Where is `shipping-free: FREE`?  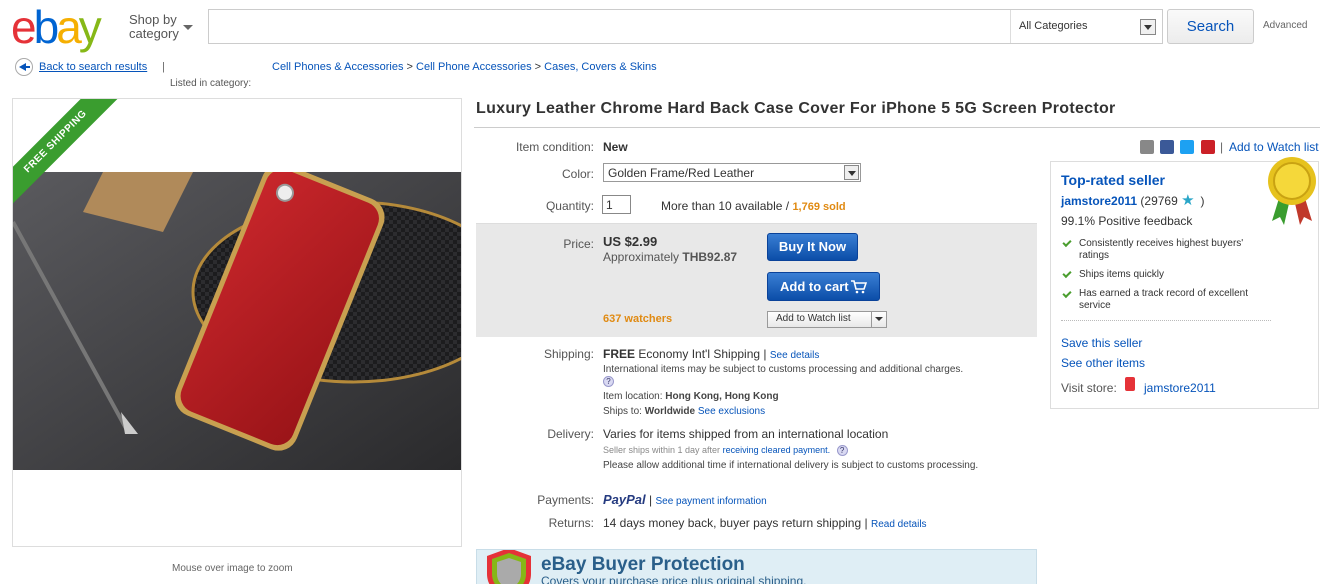
shipping-free: FREE is located at coordinates (619, 354).